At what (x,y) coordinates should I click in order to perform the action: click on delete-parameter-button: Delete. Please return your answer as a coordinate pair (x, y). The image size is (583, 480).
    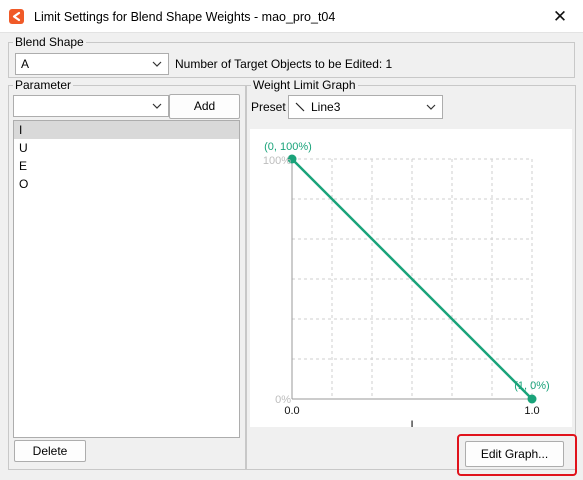
    Looking at the image, I should click on (50, 451).